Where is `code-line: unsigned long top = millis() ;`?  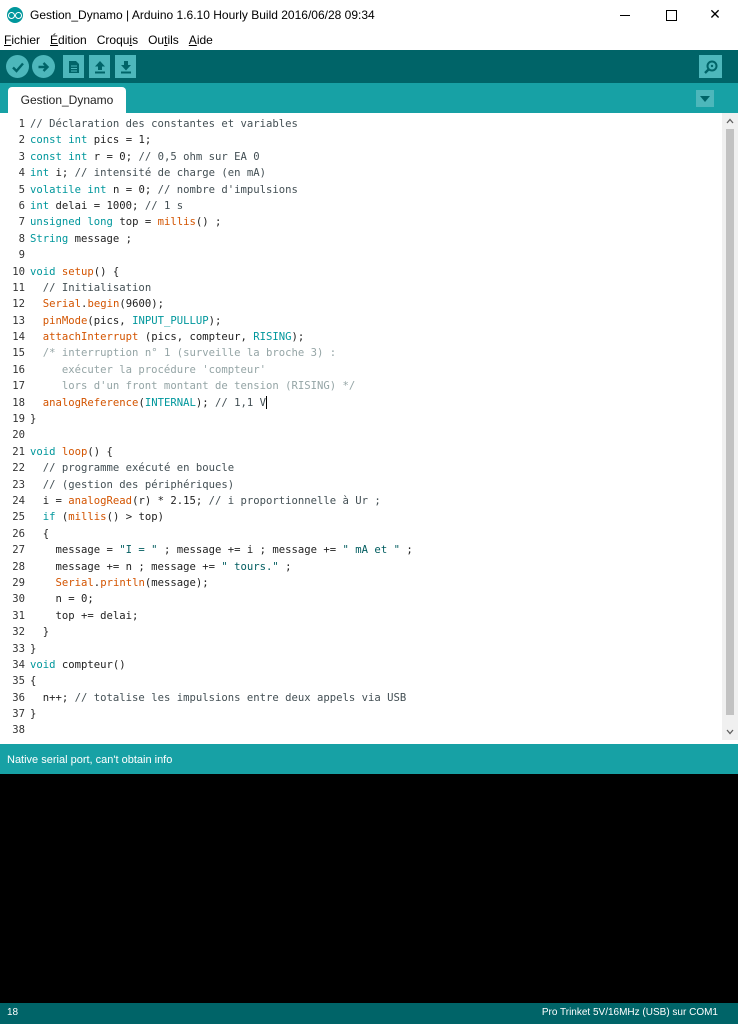 code-line: unsigned long top = millis() ; is located at coordinates (126, 222).